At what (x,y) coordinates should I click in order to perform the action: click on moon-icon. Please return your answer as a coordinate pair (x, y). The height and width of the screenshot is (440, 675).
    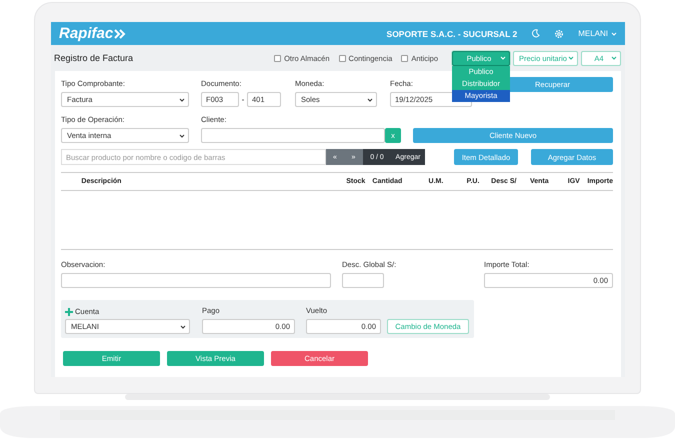
    Looking at the image, I should click on (535, 33).